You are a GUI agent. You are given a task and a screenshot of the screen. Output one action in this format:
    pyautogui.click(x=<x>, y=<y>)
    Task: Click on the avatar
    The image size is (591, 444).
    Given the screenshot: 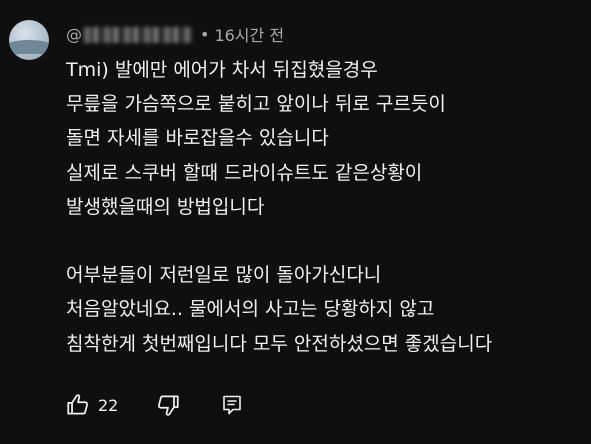 What is the action you would take?
    pyautogui.click(x=29, y=40)
    